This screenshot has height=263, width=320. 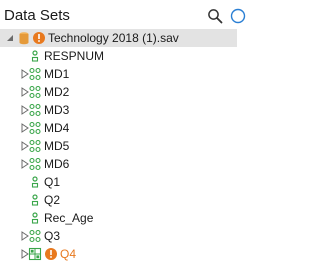 I want to click on tree-item-q4: Q4, so click(x=118, y=254).